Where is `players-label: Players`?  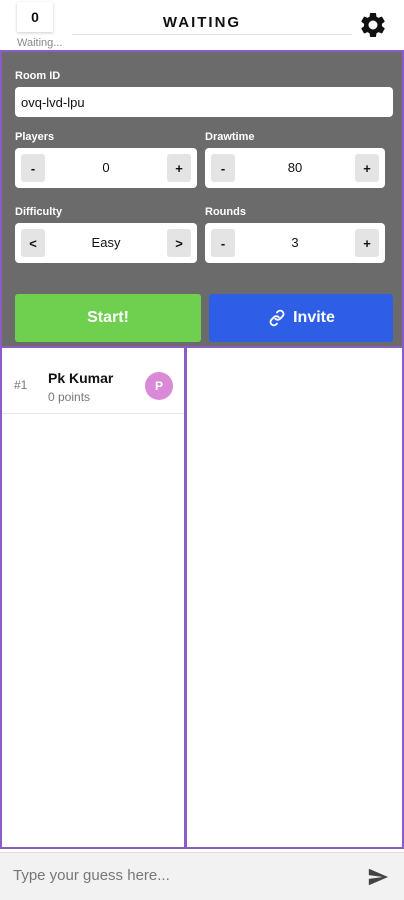
players-label: Players is located at coordinates (35, 137).